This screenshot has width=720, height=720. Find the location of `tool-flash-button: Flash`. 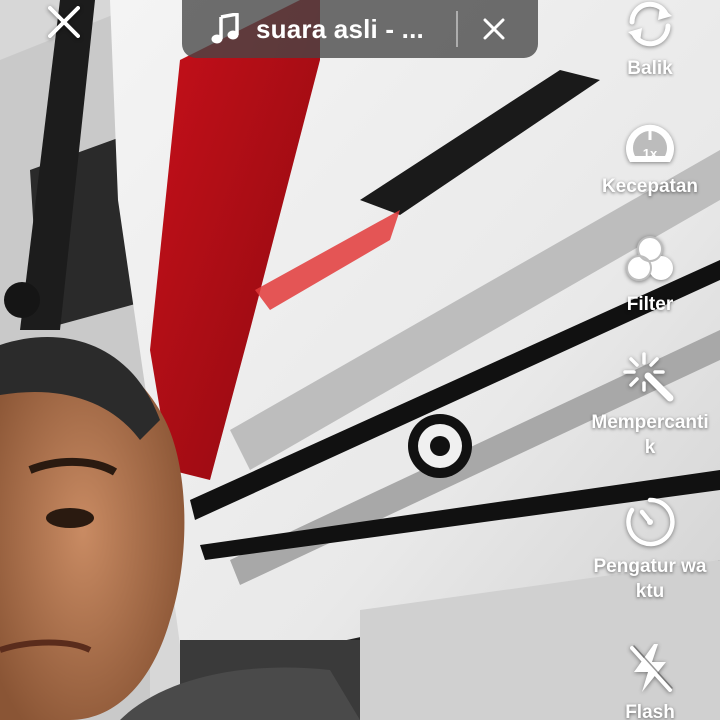

tool-flash-button: Flash is located at coordinates (650, 679).